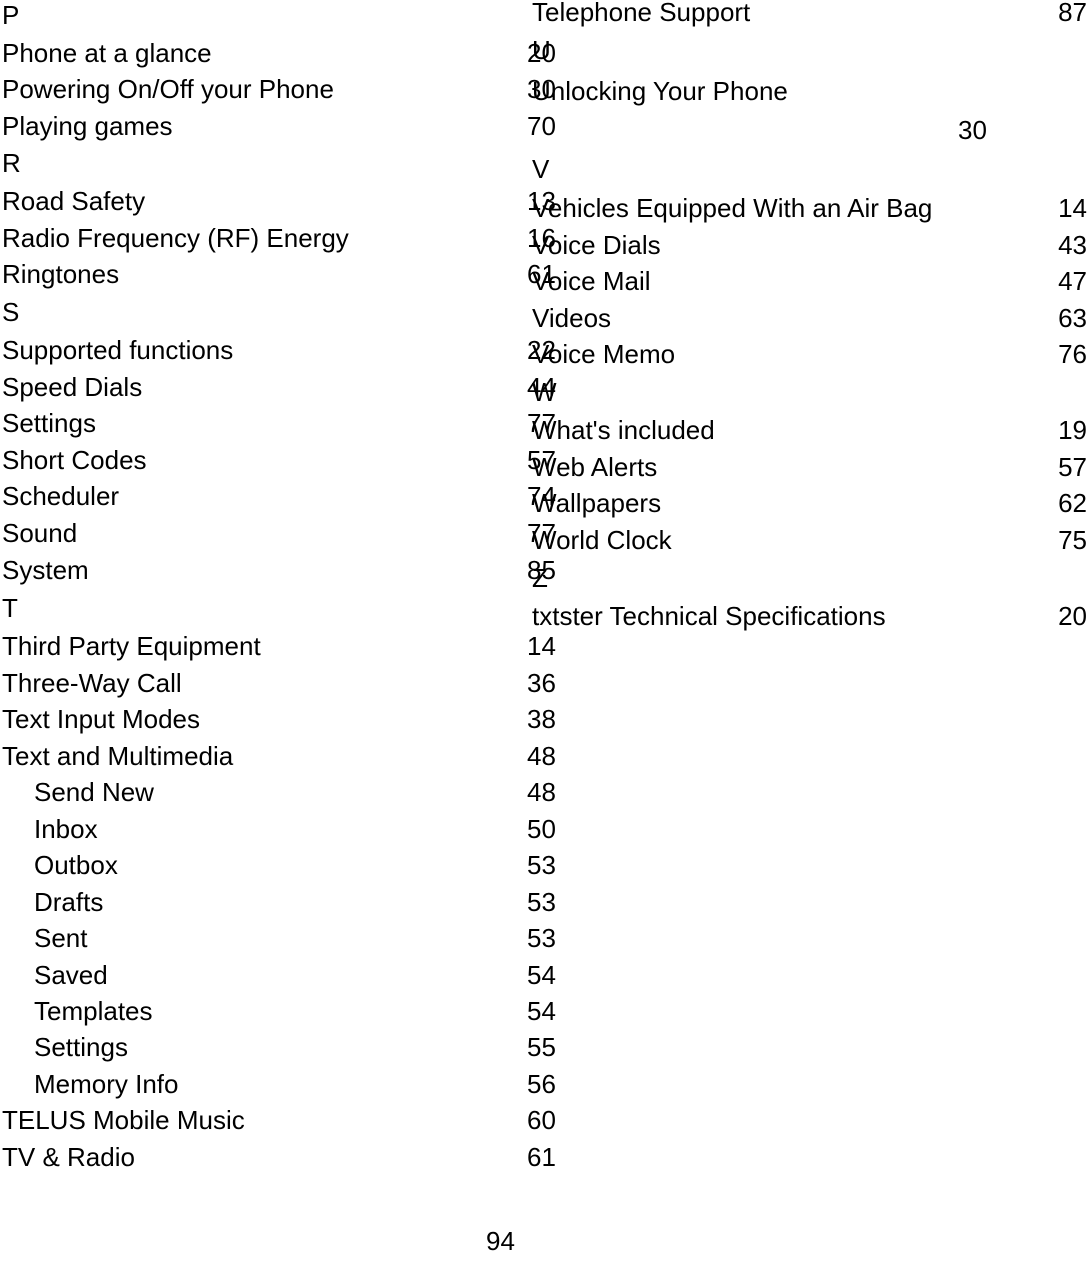 The image size is (1087, 1277). What do you see at coordinates (1072, 503) in the screenshot?
I see `index-page-number: 62` at bounding box center [1072, 503].